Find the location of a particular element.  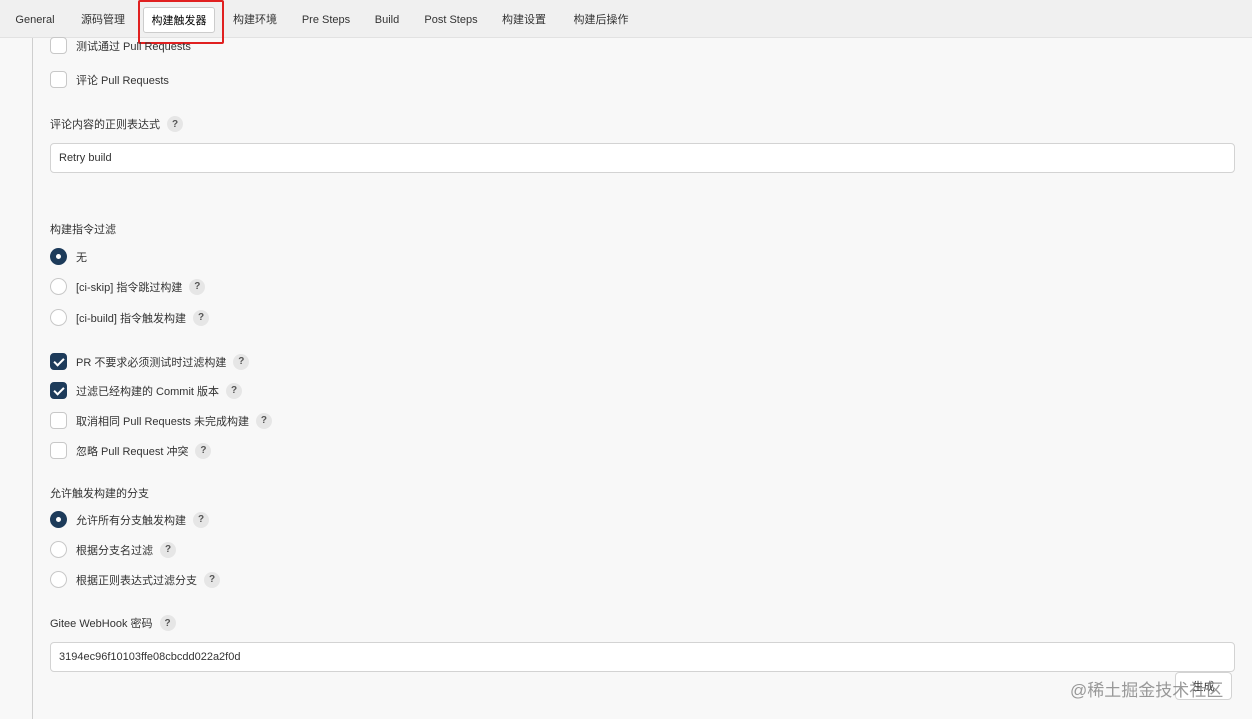

checkbox-cancel-same-pr is located at coordinates (58, 420).